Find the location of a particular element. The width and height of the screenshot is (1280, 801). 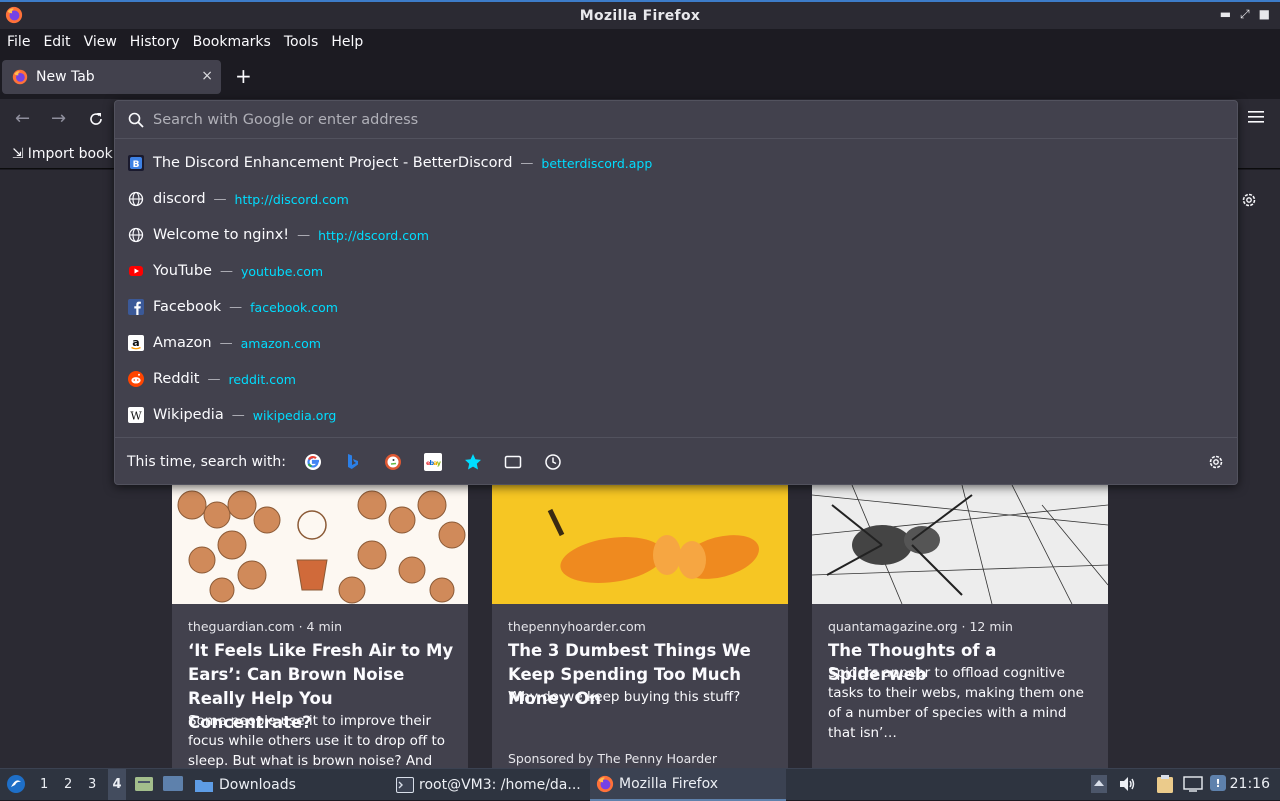

window-title: Mozilla Firefox is located at coordinates (640, 15).